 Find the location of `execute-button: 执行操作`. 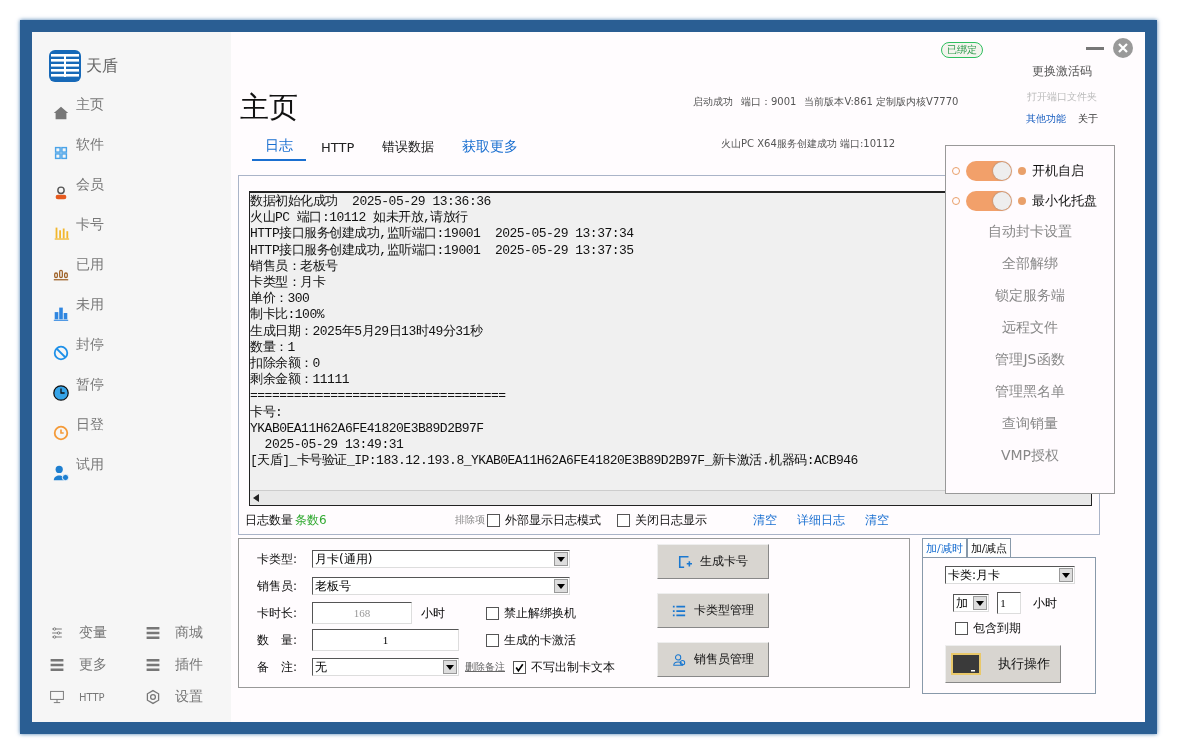

execute-button: 执行操作 is located at coordinates (1003, 664).